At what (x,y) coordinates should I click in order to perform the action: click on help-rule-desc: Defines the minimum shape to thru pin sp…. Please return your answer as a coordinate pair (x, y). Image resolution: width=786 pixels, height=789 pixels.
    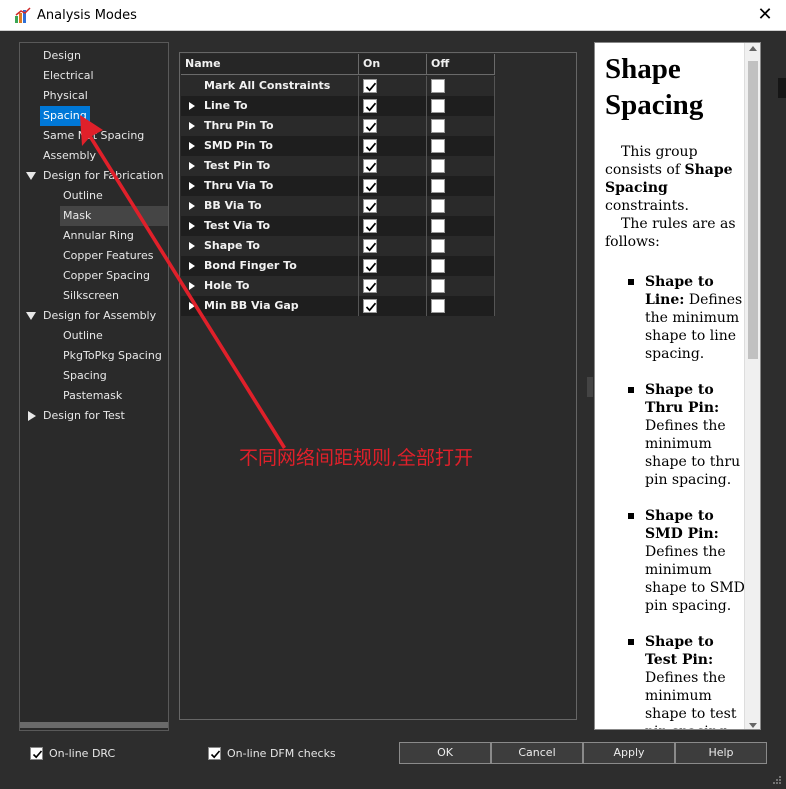
    Looking at the image, I should click on (693, 453).